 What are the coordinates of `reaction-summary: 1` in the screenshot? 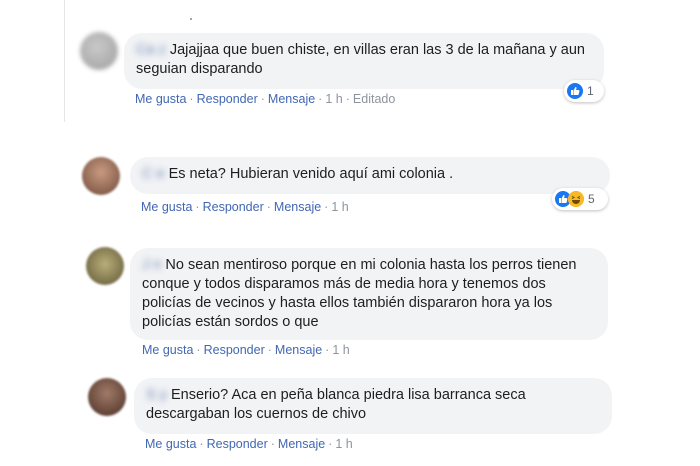 It's located at (584, 91).